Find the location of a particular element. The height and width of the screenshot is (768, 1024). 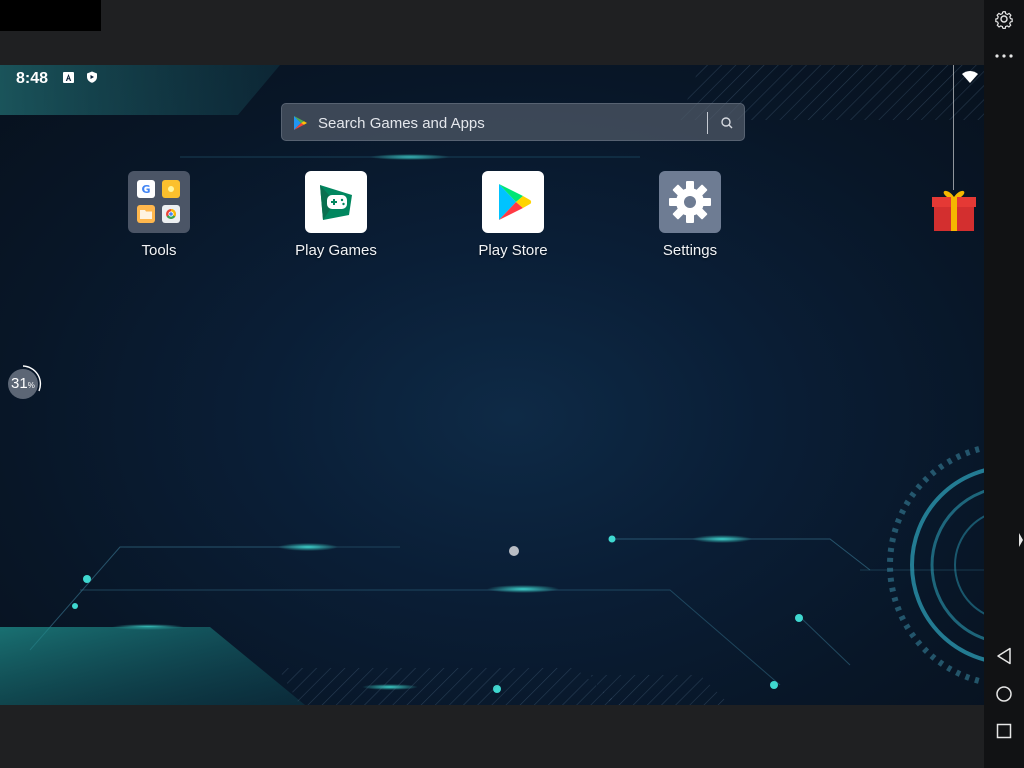

play-store-logo-icon is located at coordinates (300, 125).